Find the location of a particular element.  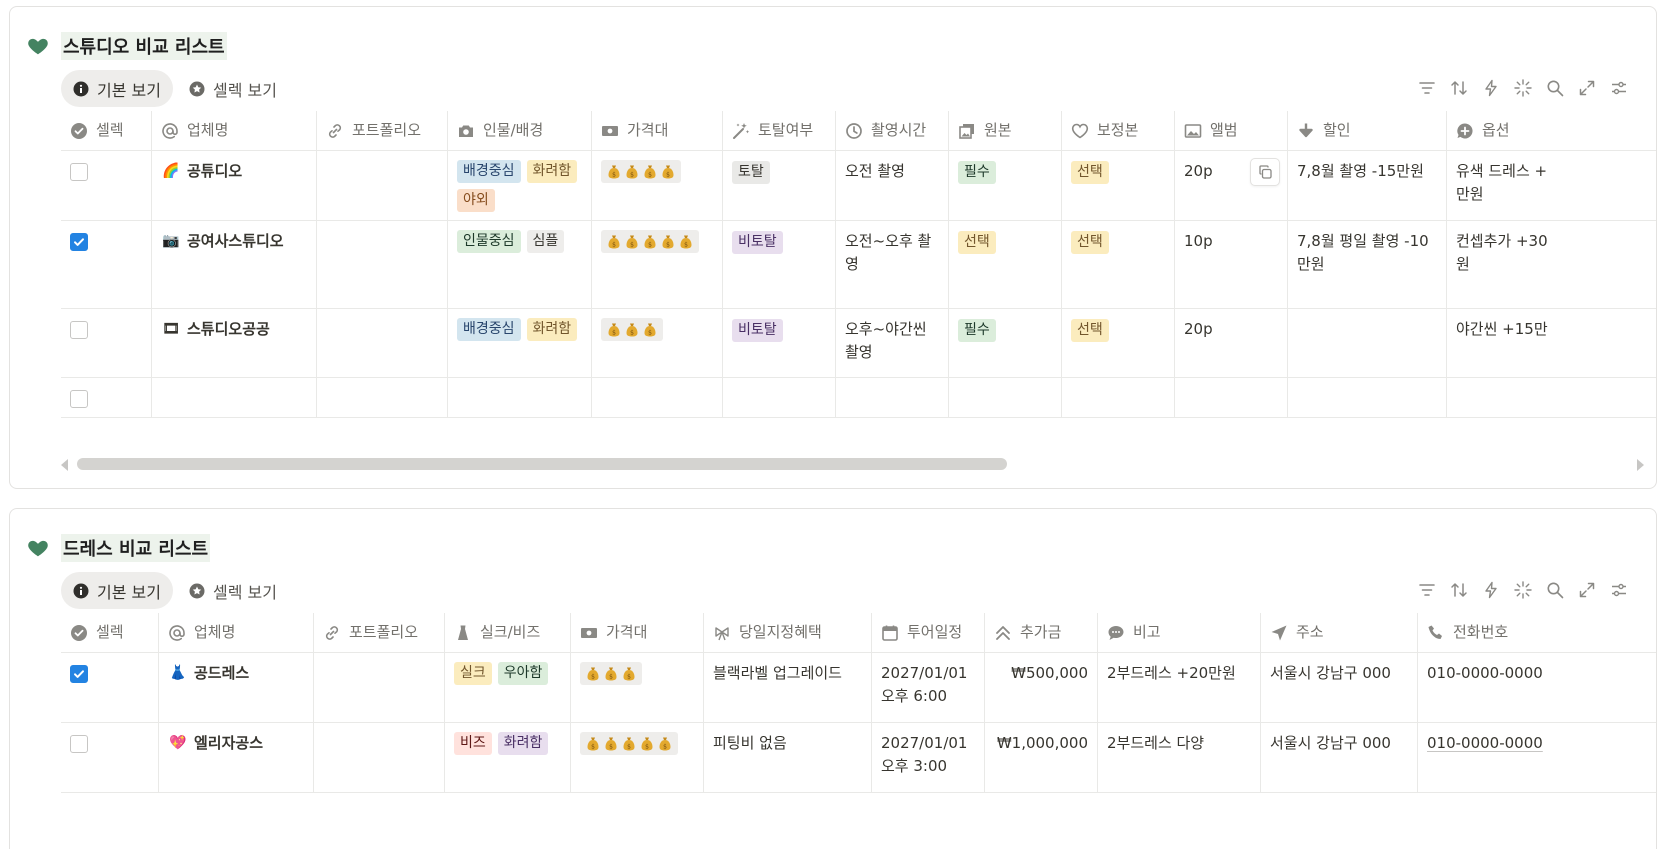

column-header-note: 비고 is located at coordinates (1179, 632).